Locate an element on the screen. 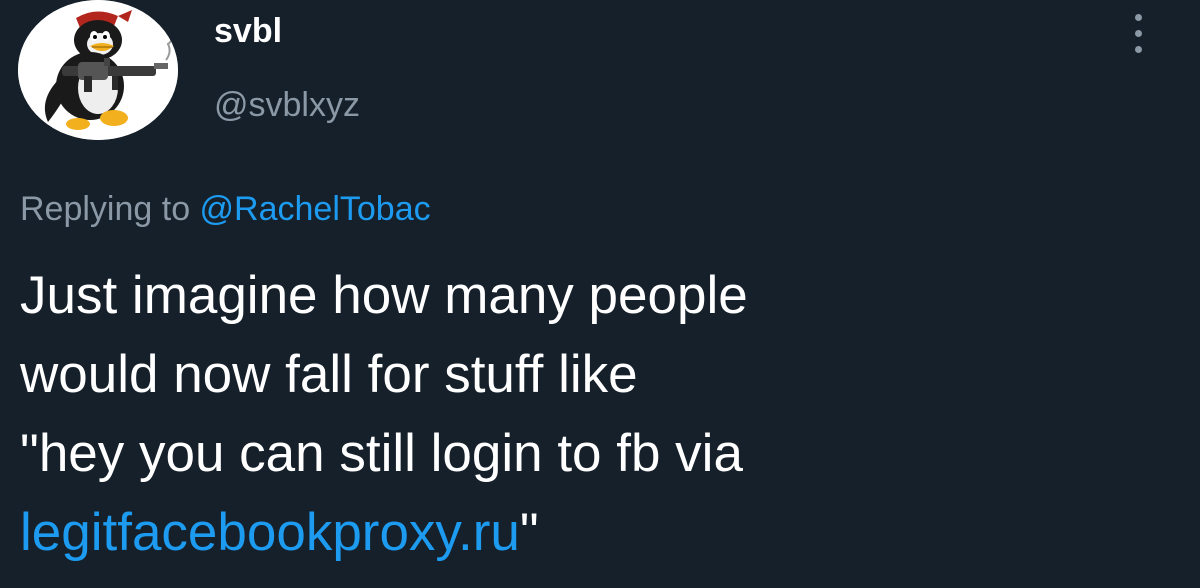 The height and width of the screenshot is (588, 1200). replying-to-label: Replying to is located at coordinates (110, 209).